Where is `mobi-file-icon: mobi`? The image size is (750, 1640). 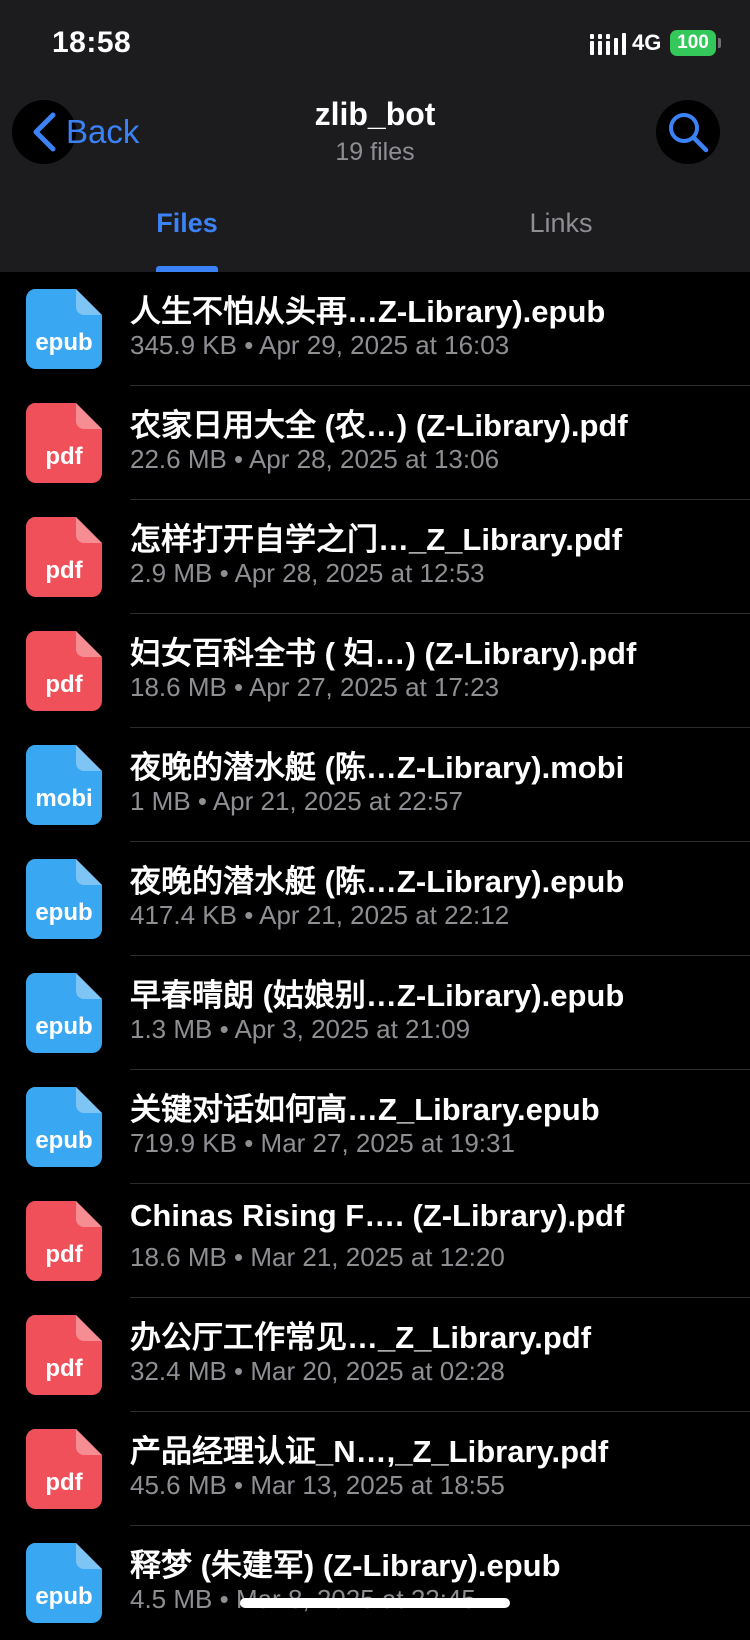
mobi-file-icon: mobi is located at coordinates (64, 785).